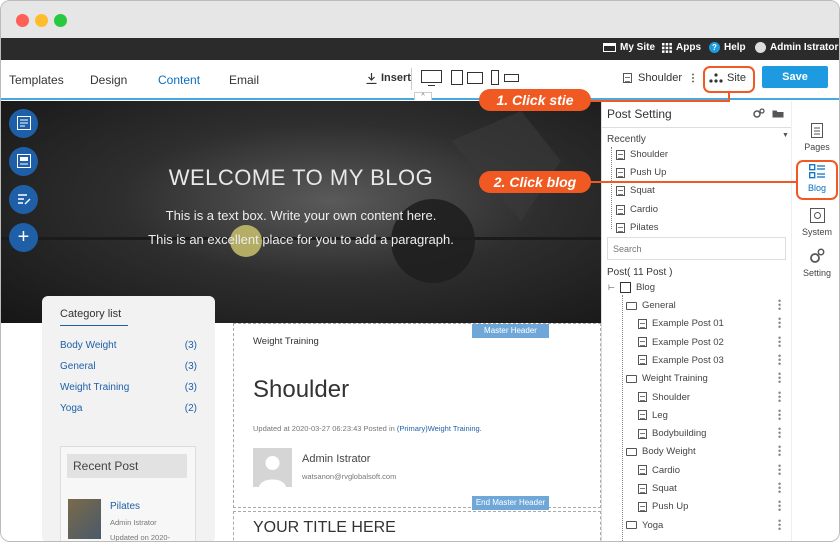  I want to click on more-icon: ⋮, so click(693, 78).